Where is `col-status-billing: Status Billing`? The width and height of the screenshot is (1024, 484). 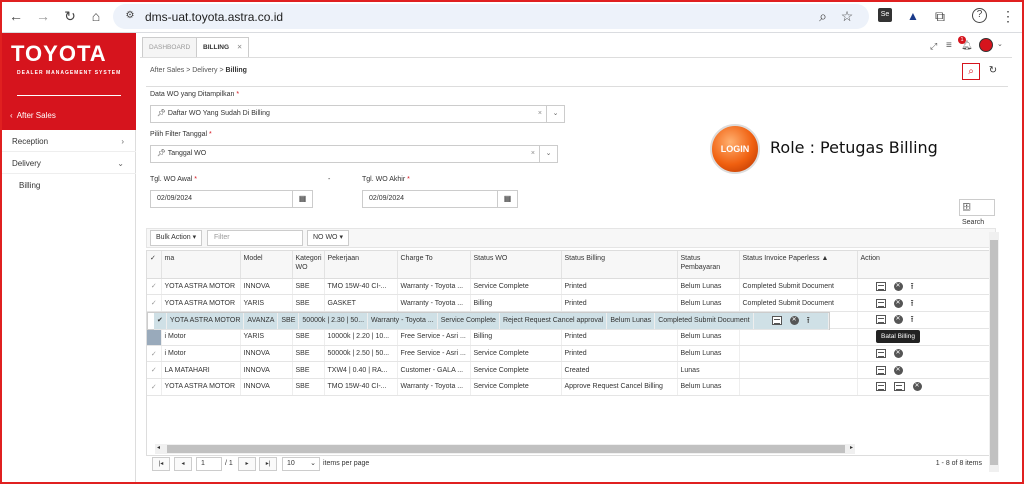
col-status-billing: Status Billing is located at coordinates (619, 265).